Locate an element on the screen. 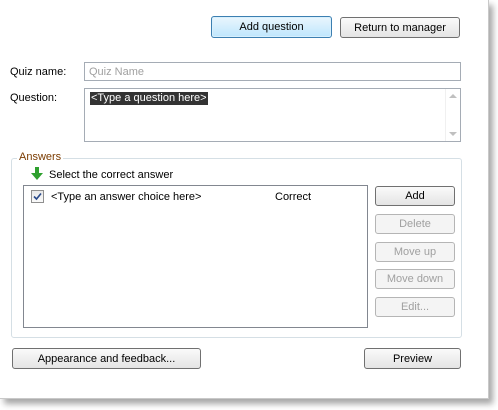  answers-hint: Select the correct answer is located at coordinates (111, 175).